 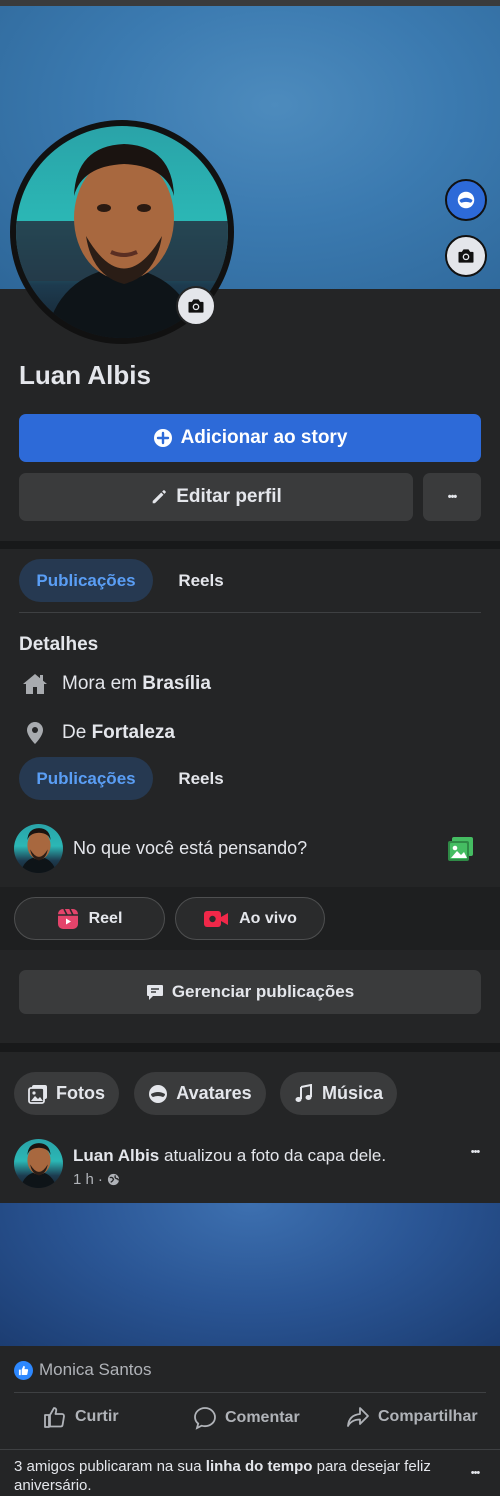 What do you see at coordinates (264, 437) in the screenshot?
I see `add-to-story-label: Adicionar ao story` at bounding box center [264, 437].